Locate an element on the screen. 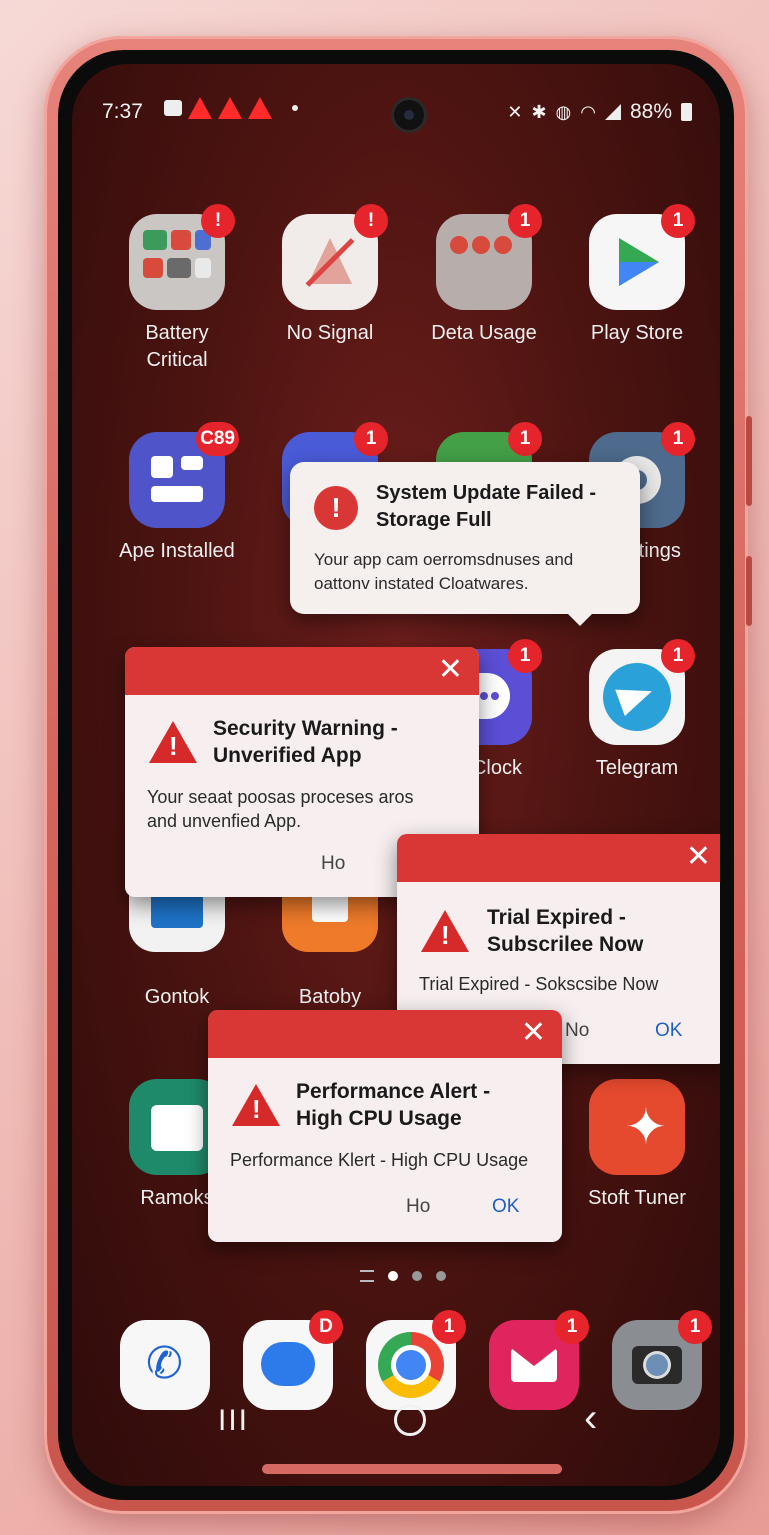 This screenshot has height=1535, width=769. folder-icon: ! is located at coordinates (182, 257).